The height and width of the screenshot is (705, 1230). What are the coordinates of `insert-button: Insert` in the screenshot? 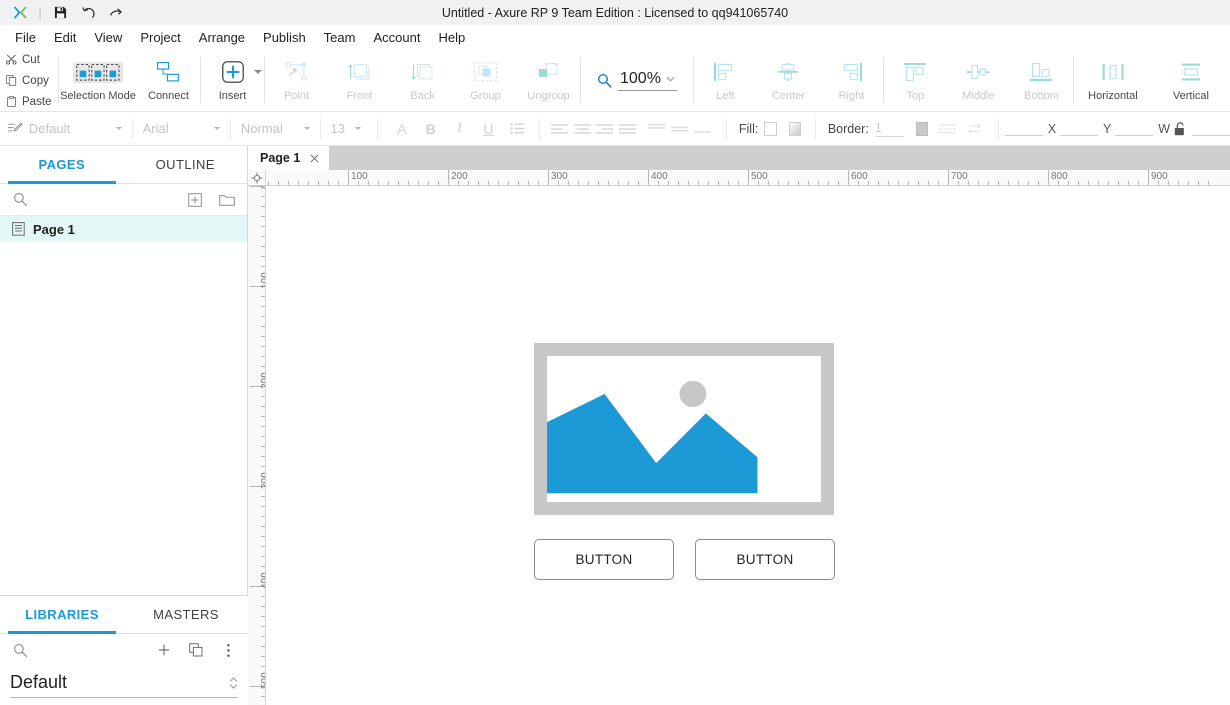 It's located at (232, 80).